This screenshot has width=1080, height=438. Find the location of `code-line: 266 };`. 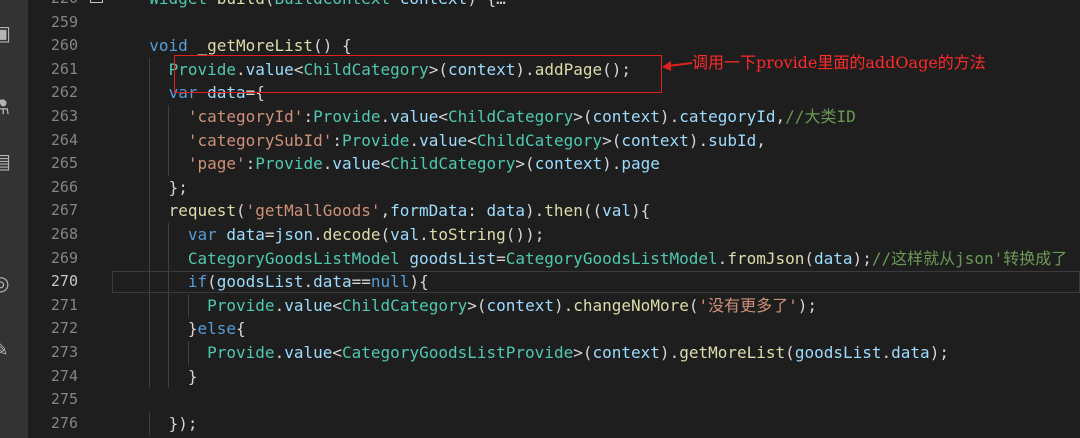

code-line: 266 }; is located at coordinates (554, 187).